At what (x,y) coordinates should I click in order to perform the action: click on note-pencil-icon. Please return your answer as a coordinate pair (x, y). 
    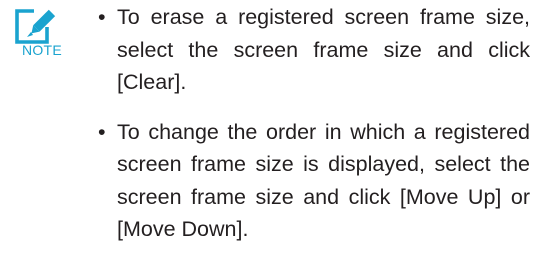
    Looking at the image, I should click on (45, 39).